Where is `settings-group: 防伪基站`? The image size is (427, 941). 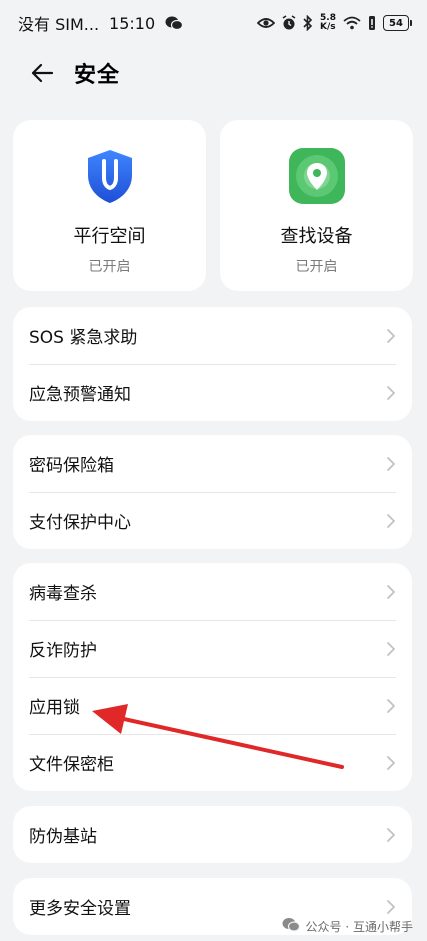
settings-group: 防伪基站 is located at coordinates (212, 834).